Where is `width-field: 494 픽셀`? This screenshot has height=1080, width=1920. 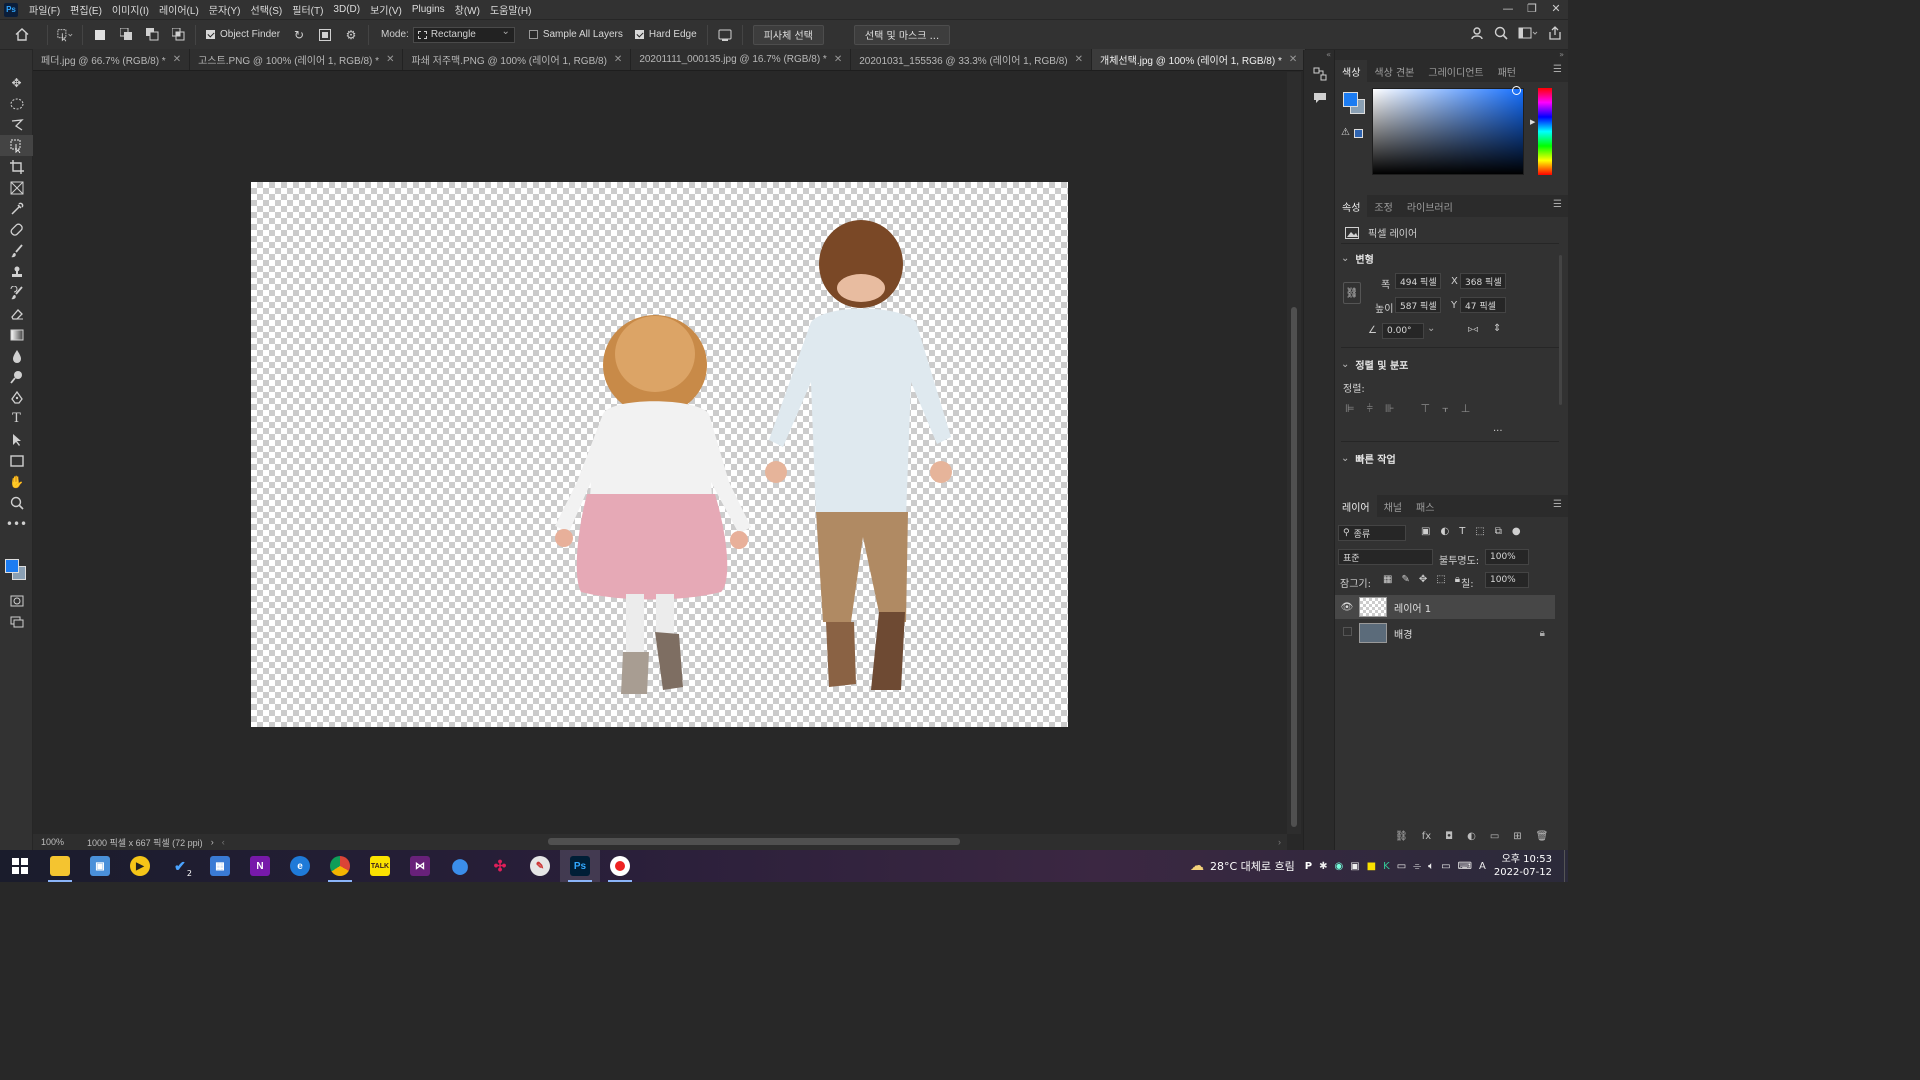
width-field: 494 픽셀 is located at coordinates (1418, 281).